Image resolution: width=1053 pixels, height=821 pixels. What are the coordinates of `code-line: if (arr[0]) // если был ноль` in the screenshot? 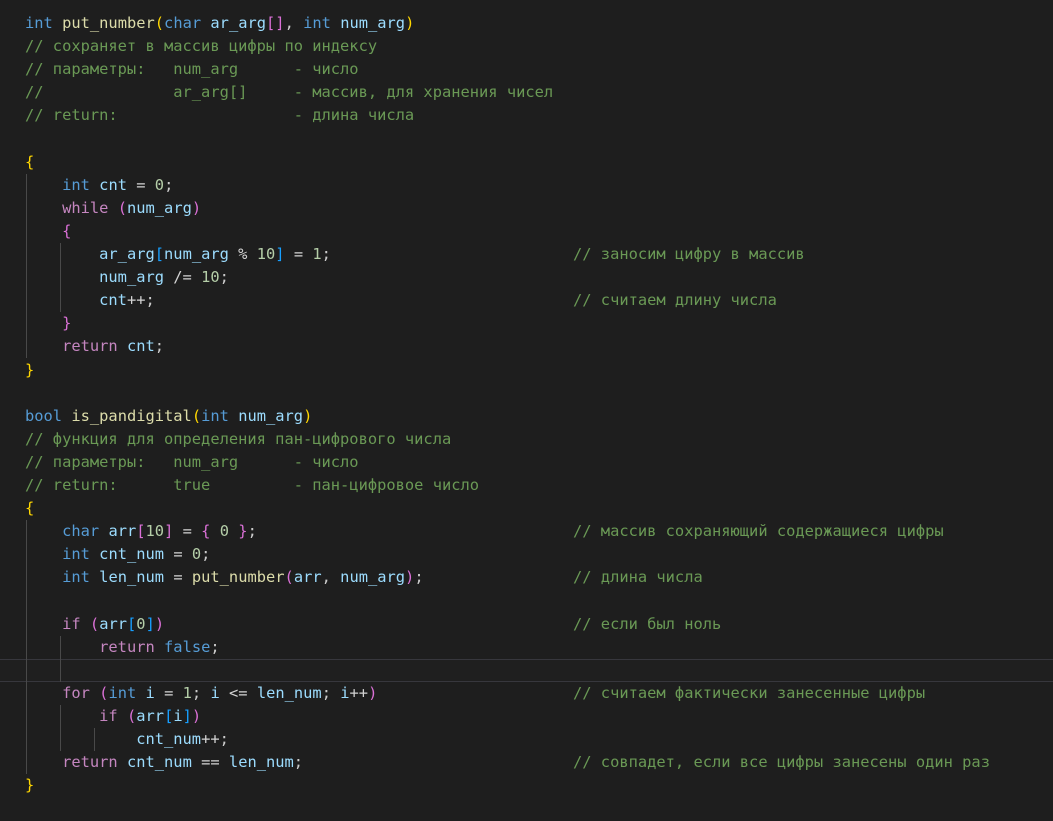 It's located at (526, 624).